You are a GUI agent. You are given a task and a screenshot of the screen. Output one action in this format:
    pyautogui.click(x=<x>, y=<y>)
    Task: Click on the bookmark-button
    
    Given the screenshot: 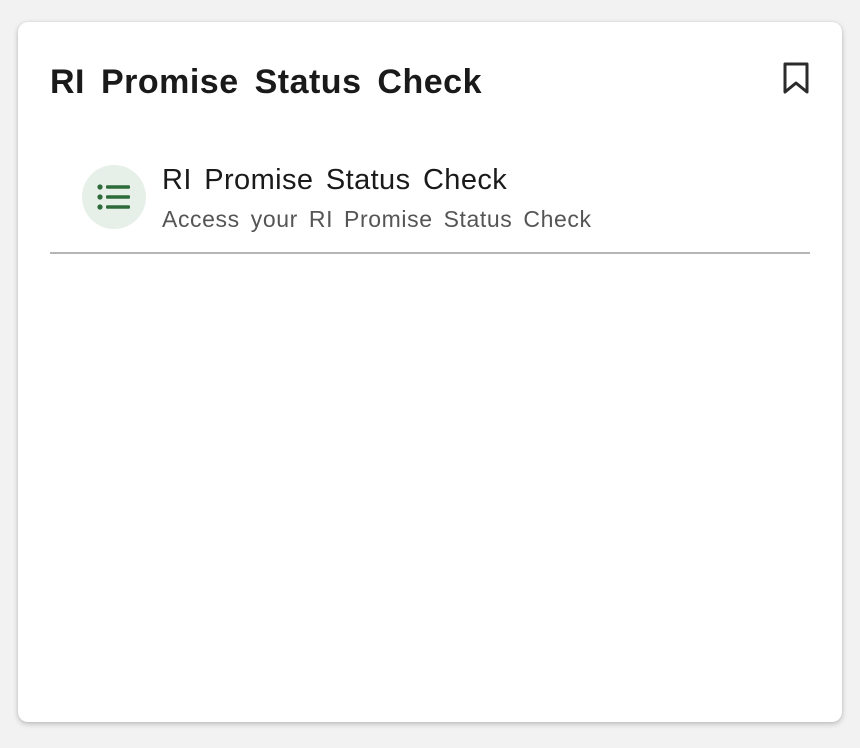 What is the action you would take?
    pyautogui.click(x=796, y=78)
    